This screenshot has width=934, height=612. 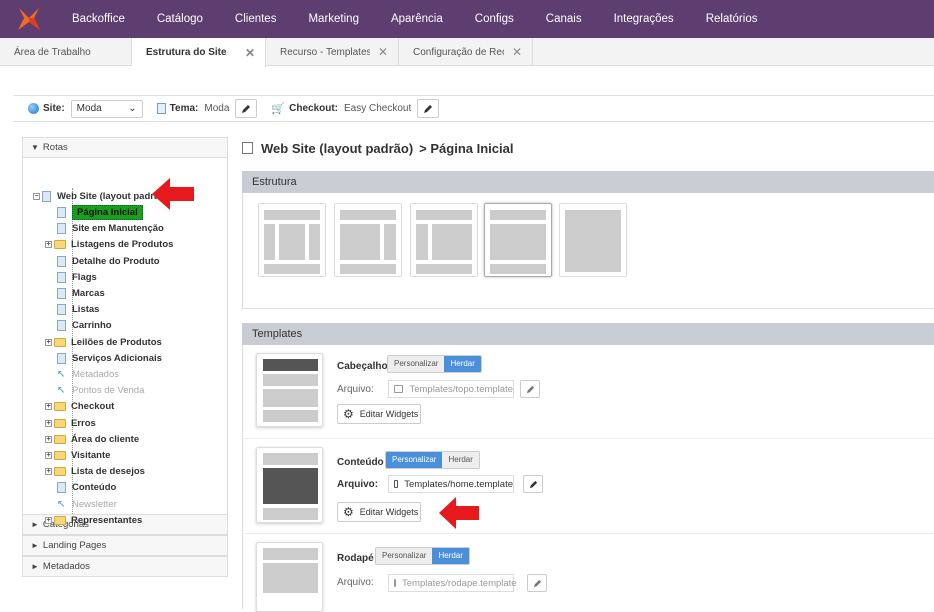 I want to click on layout-option-blank, so click(x=593, y=240).